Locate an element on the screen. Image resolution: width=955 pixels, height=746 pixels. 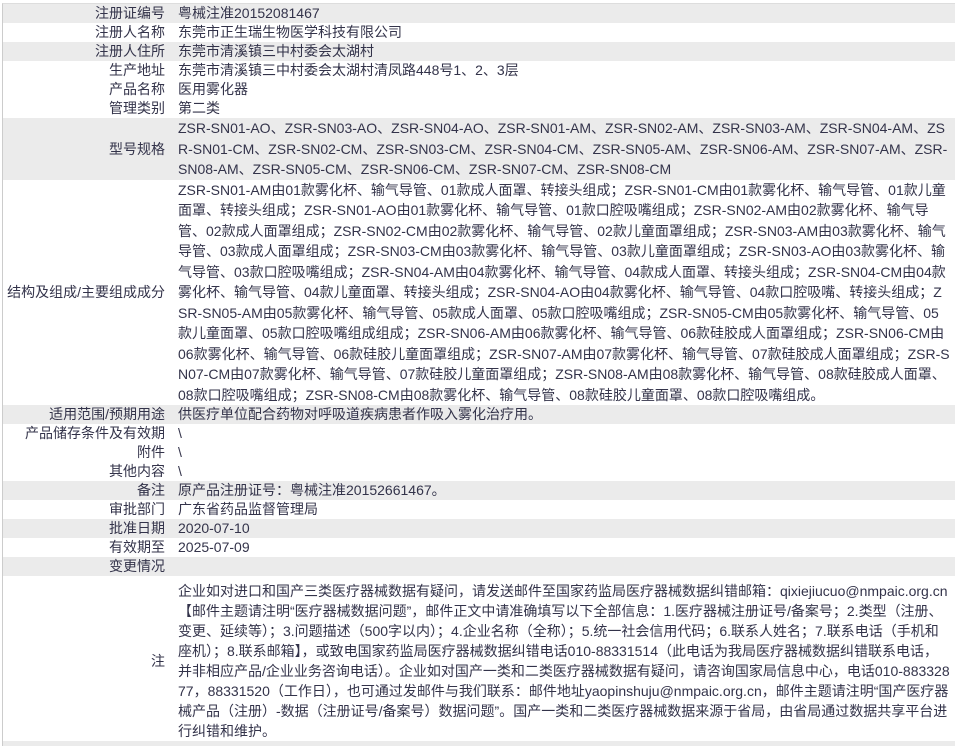
row-value: 东莞市清溪镇三中村委会太湖村 is located at coordinates (276, 51).